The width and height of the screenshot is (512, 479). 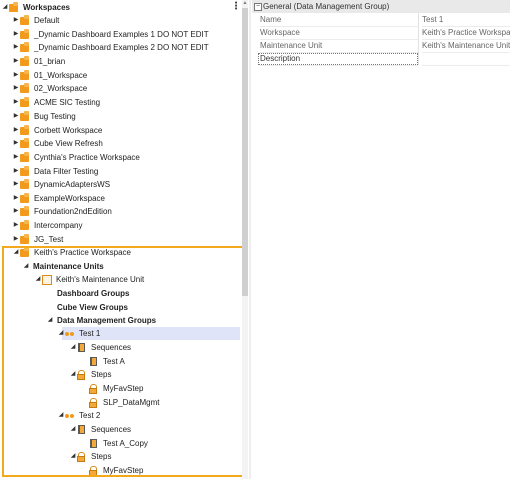 What do you see at coordinates (339, 46) in the screenshot?
I see `property-name: Maintenance Unit` at bounding box center [339, 46].